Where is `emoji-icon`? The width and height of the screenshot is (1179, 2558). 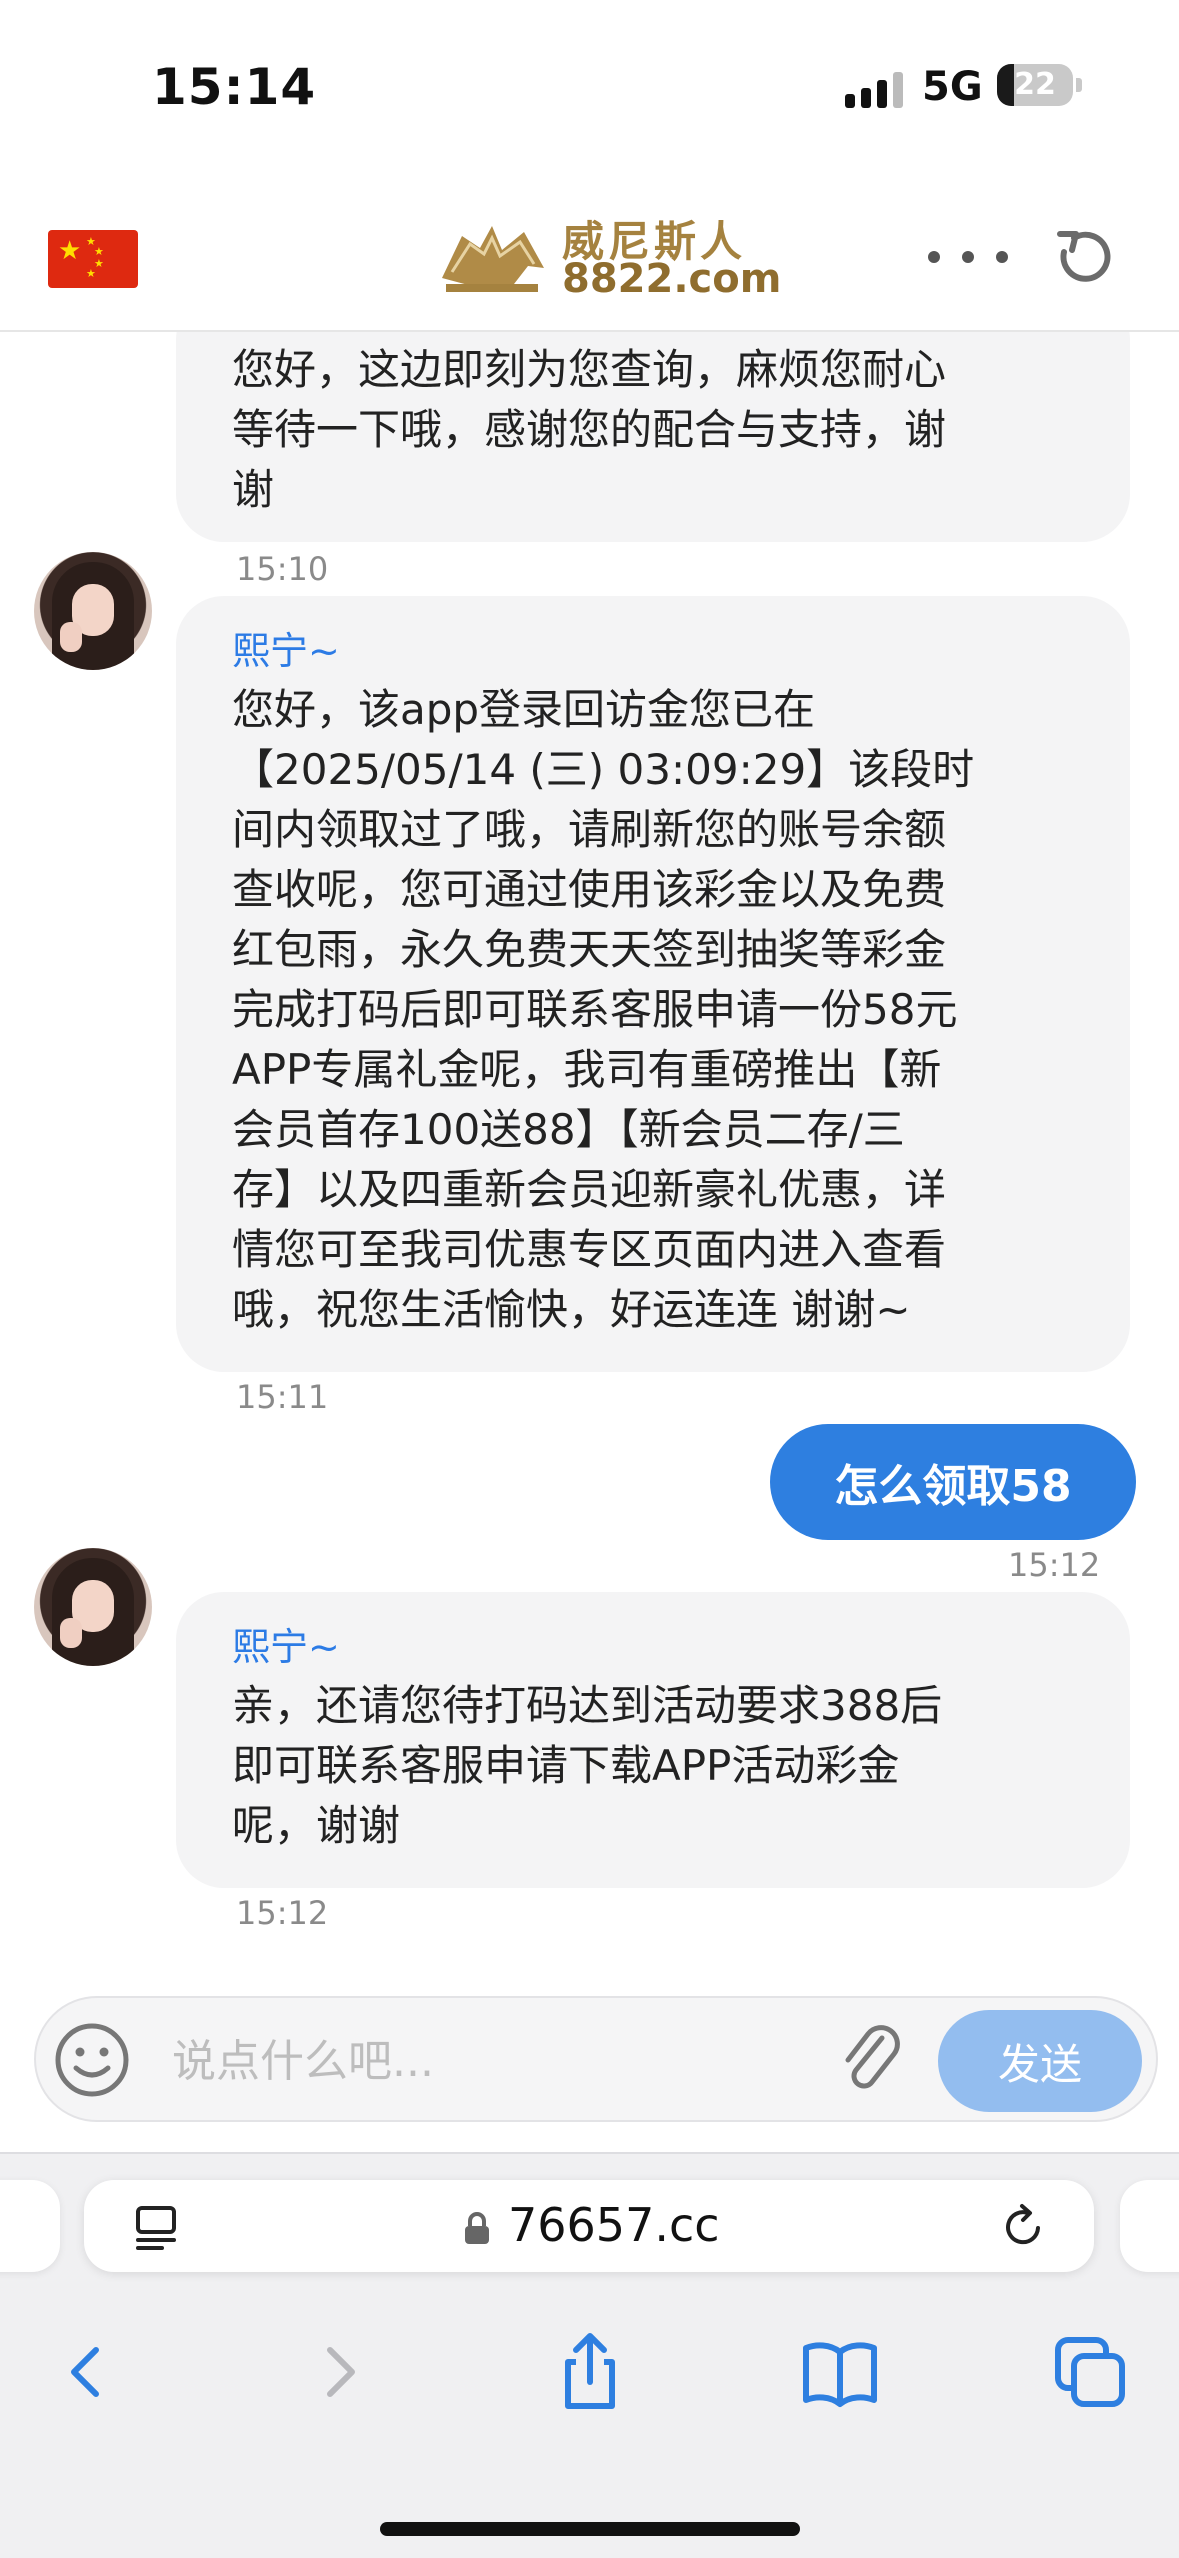
emoji-icon is located at coordinates (92, 2060).